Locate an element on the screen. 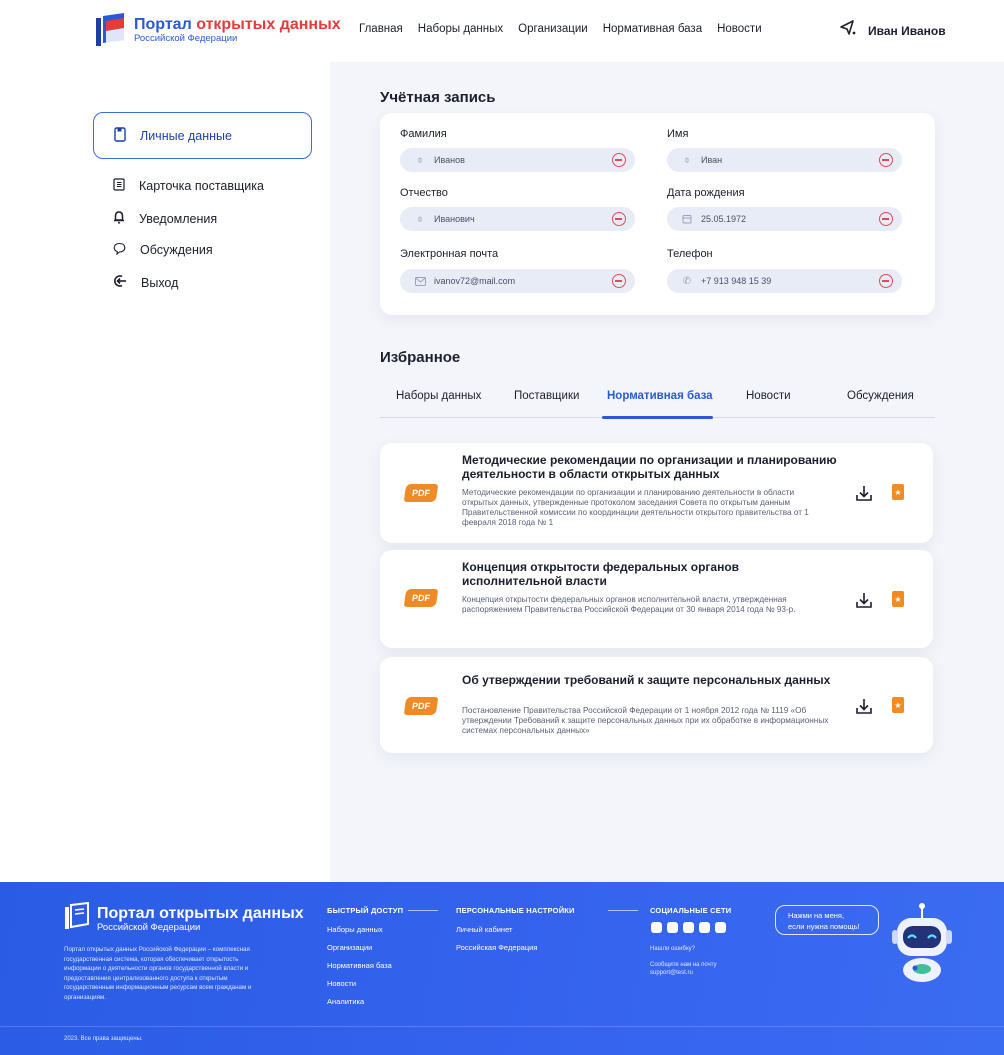 The width and height of the screenshot is (1004, 1055). logo-title: Портал открытых данных is located at coordinates (237, 24).